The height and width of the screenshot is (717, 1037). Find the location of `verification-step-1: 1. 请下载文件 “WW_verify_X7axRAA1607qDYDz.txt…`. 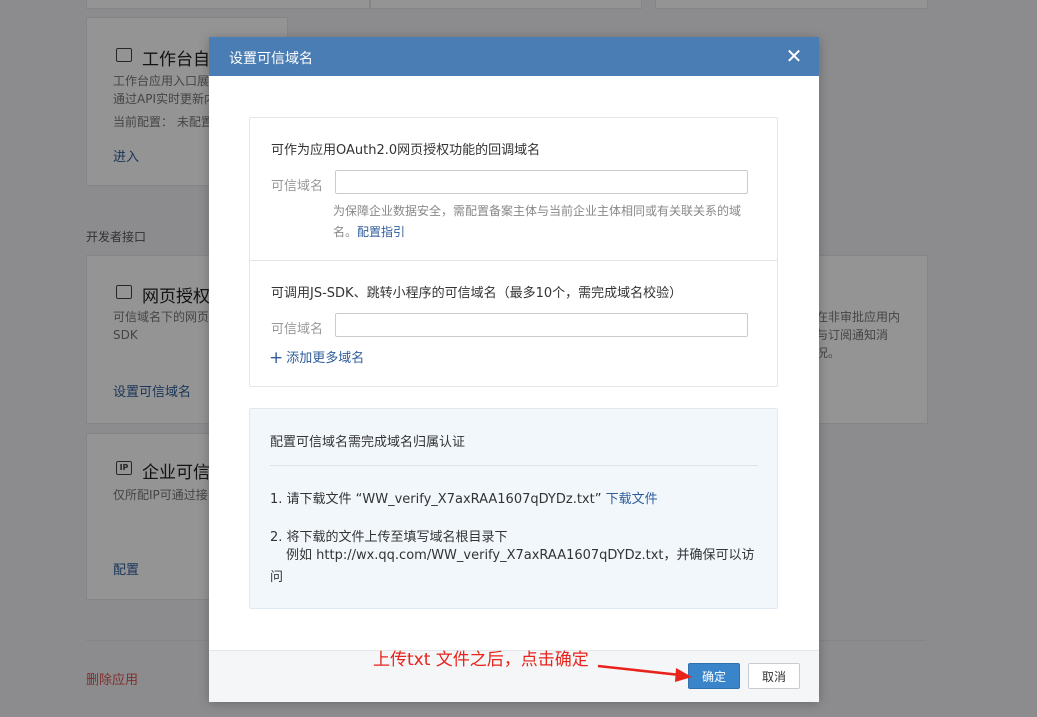

verification-step-1: 1. 请下载文件 “WW_verify_X7axRAA1607qDYDz.txt… is located at coordinates (464, 497).